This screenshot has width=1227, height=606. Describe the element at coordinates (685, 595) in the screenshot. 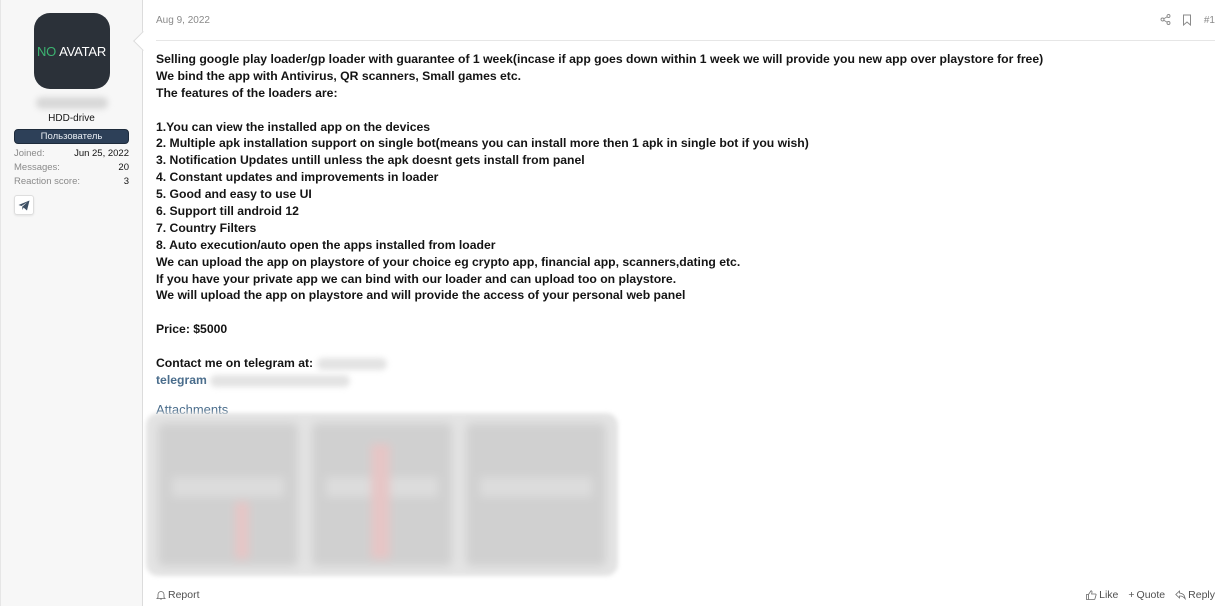

I see `post-footer: Report Like + Quote Reply` at that location.